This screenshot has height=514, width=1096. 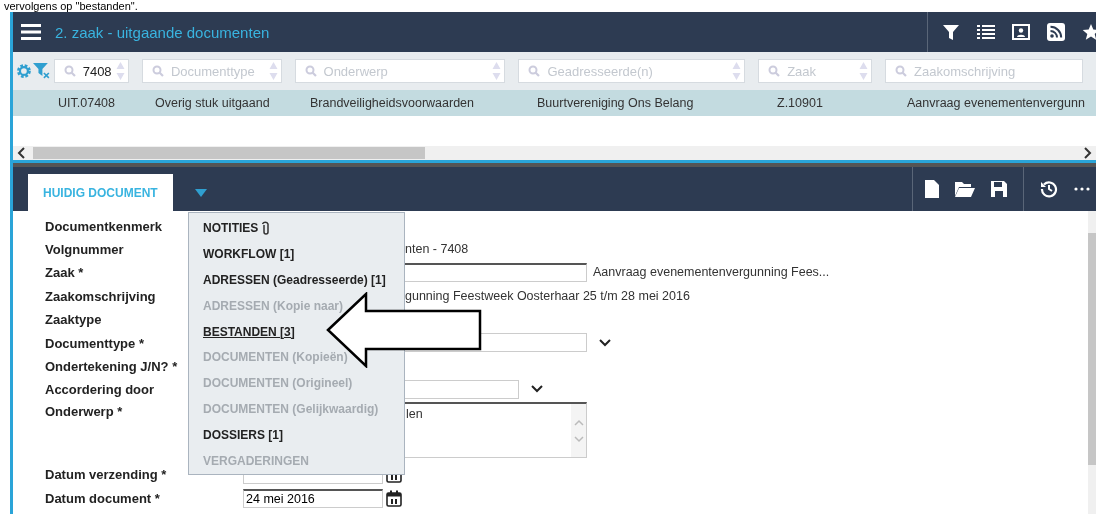 I want to click on field-label: Volgnummer, so click(x=84, y=250).